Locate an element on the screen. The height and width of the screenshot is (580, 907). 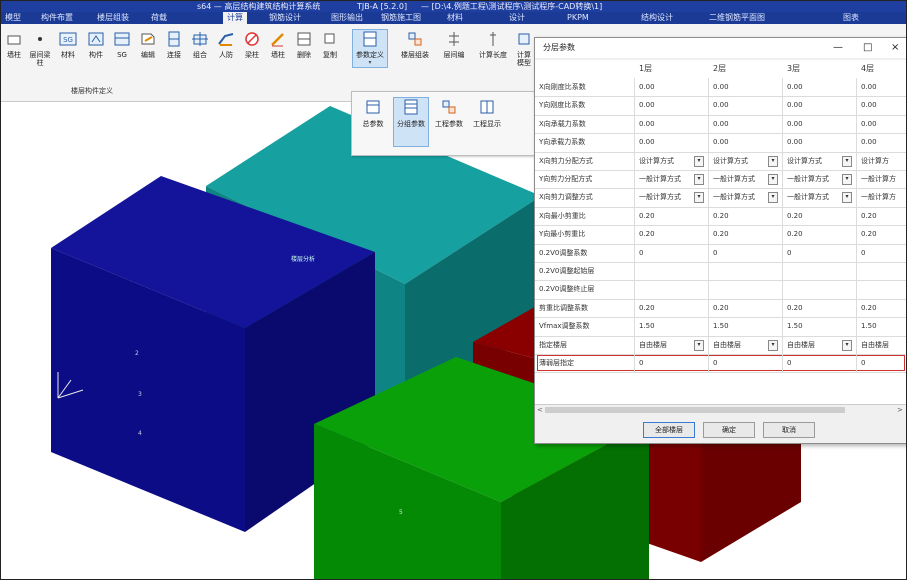
menu-item-output: 图形输出 is located at coordinates (347, 18).